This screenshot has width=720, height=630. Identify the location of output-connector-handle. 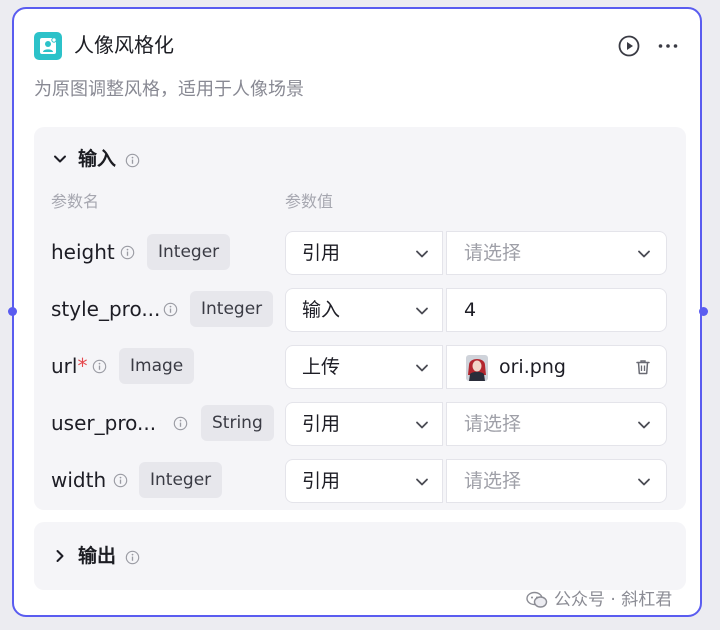
(703, 311).